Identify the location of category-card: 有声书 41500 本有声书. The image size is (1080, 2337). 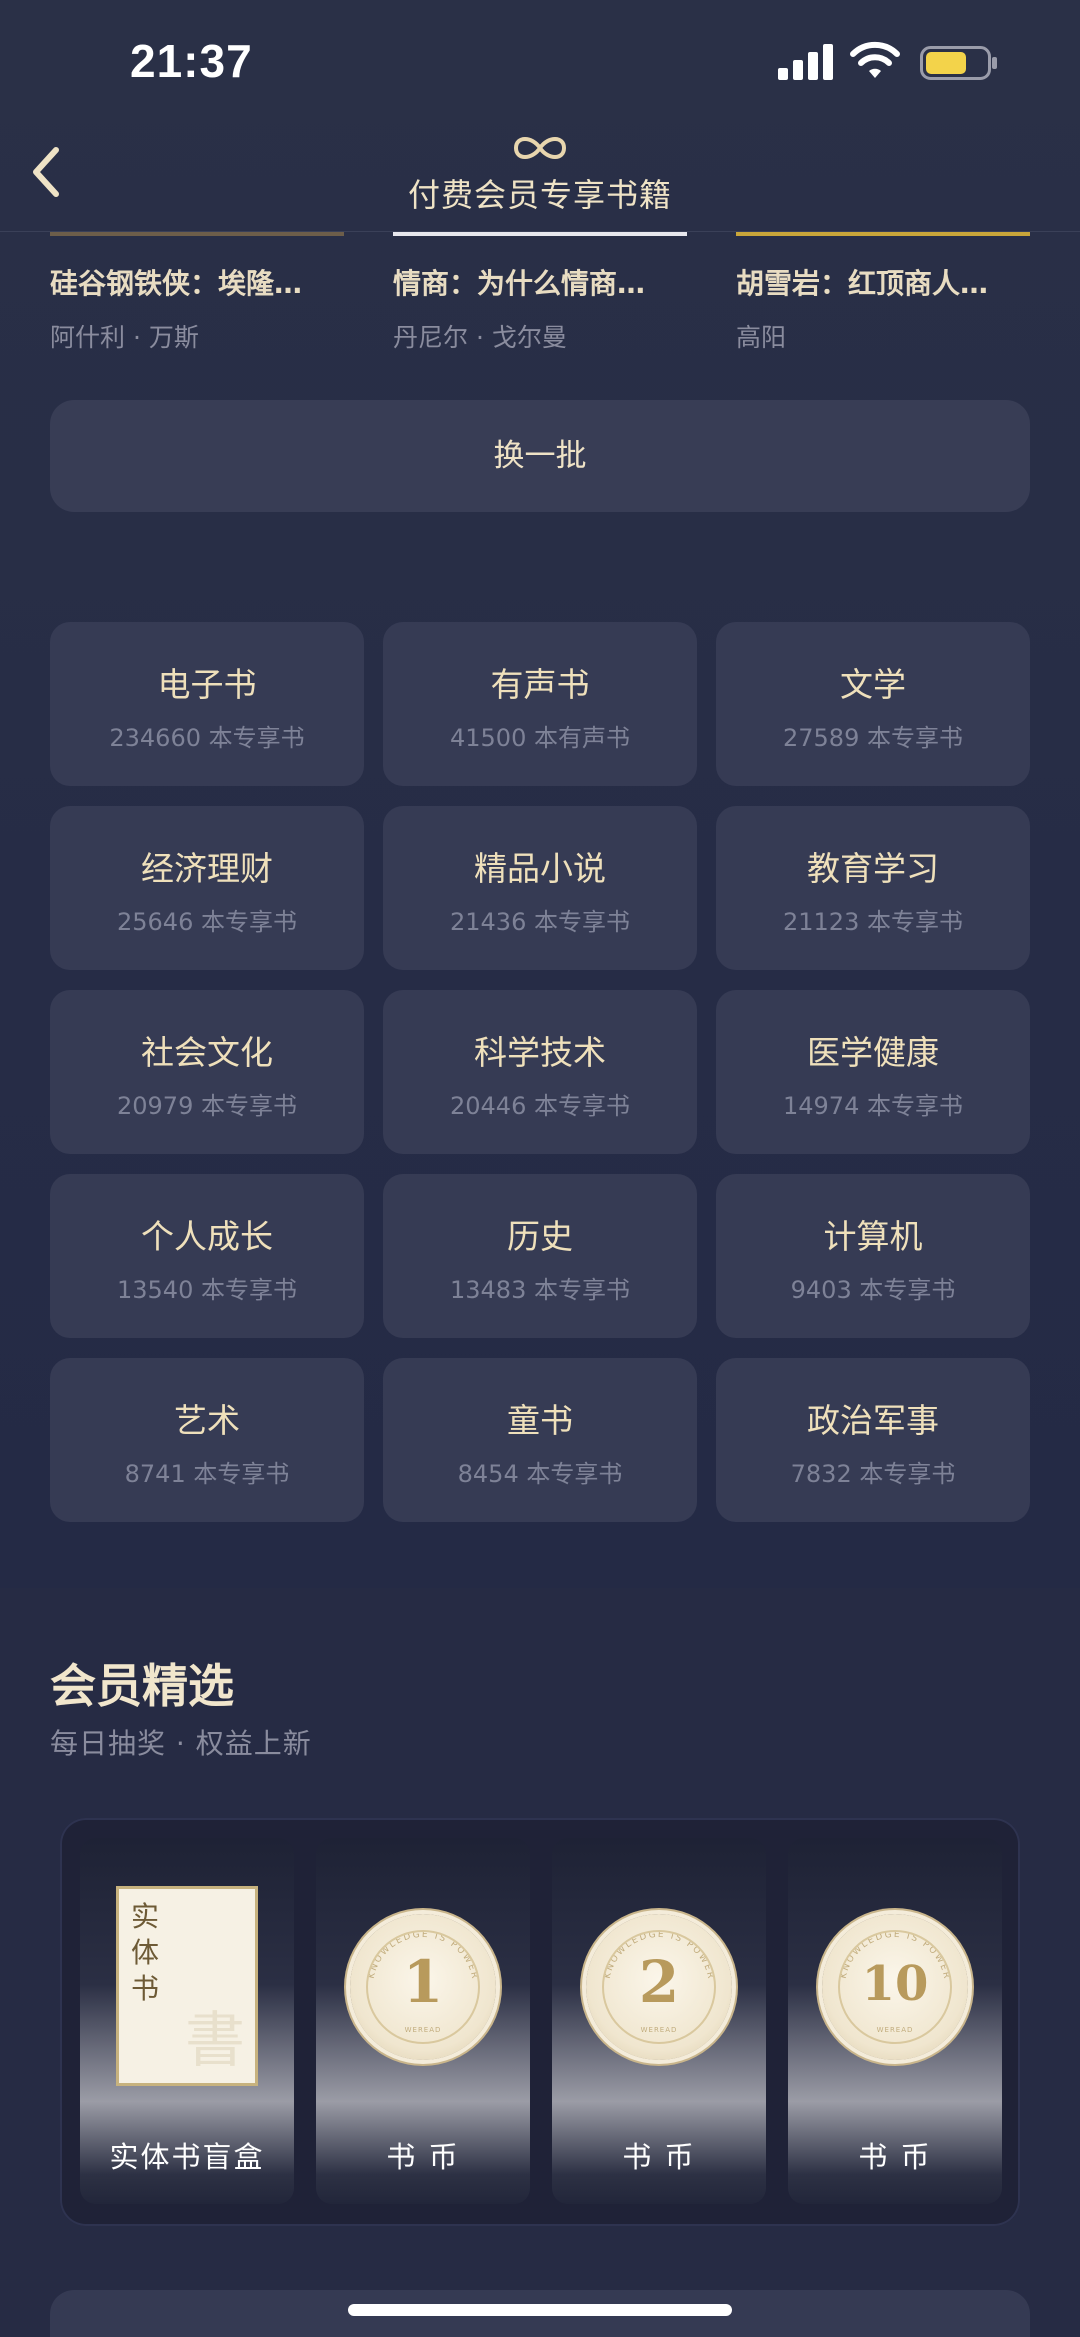
(540, 704).